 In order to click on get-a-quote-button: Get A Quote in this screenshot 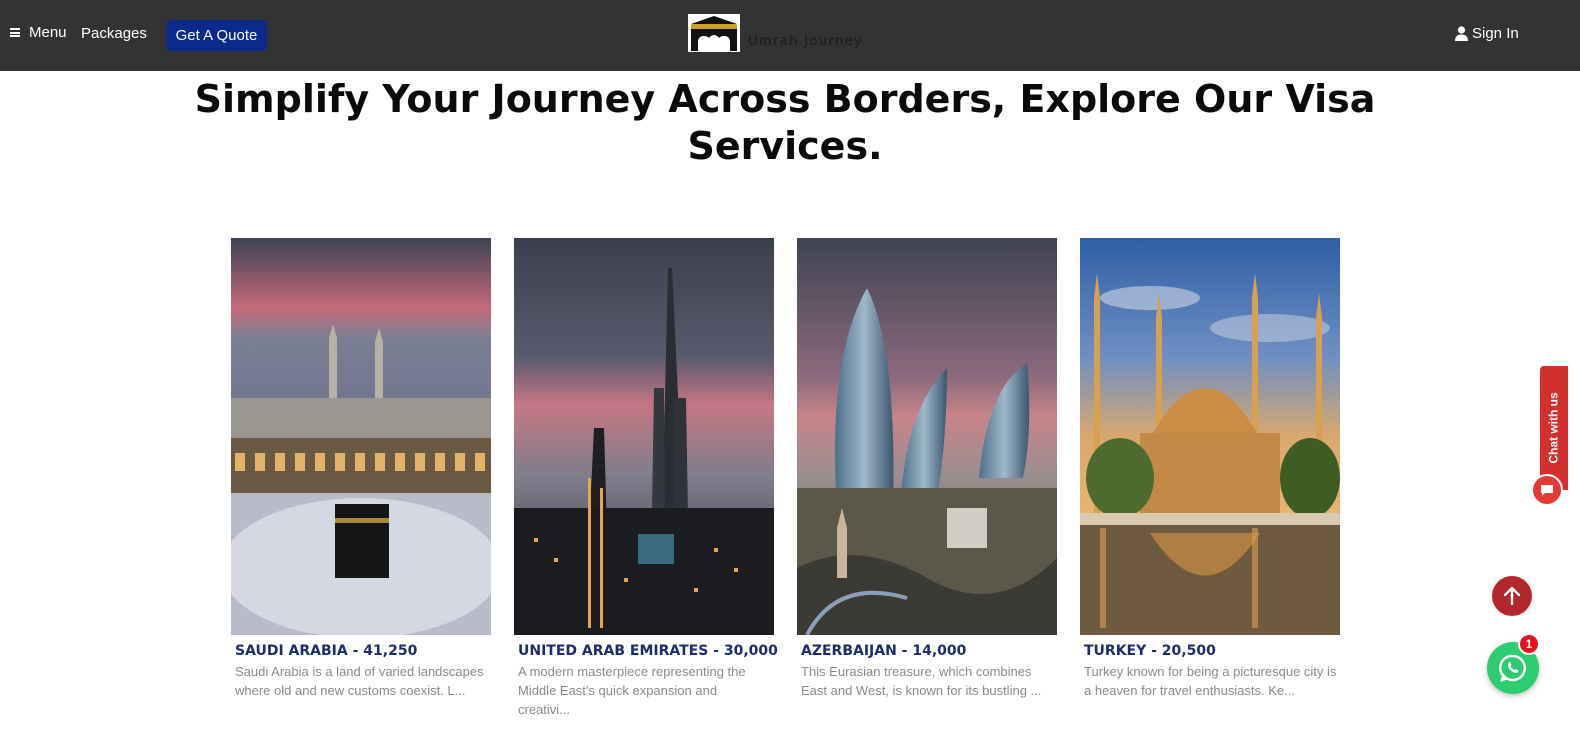, I will do `click(216, 35)`.